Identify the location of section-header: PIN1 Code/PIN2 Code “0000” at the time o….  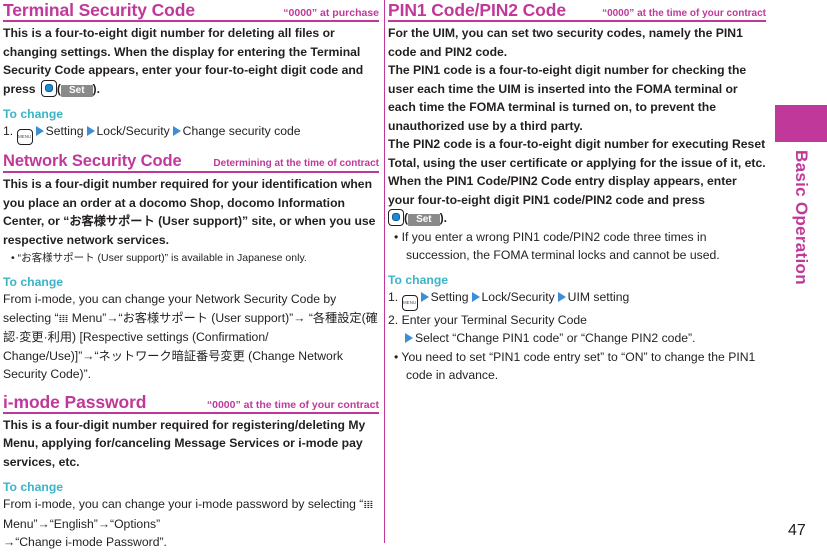
(577, 11).